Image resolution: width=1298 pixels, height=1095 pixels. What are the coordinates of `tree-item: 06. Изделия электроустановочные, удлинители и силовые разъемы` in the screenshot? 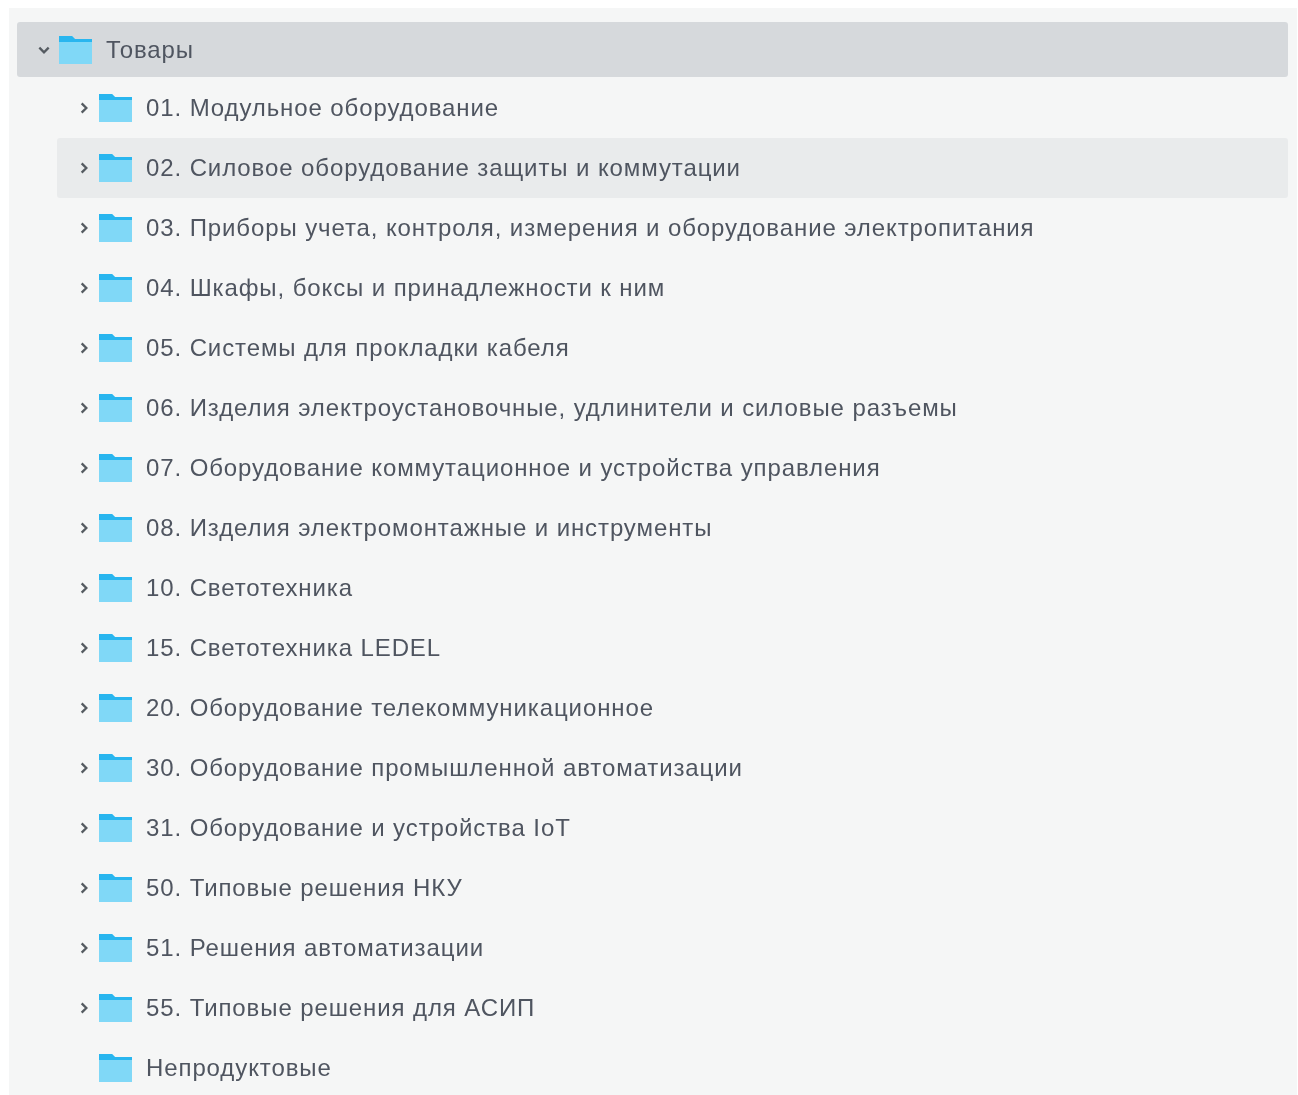 It's located at (672, 408).